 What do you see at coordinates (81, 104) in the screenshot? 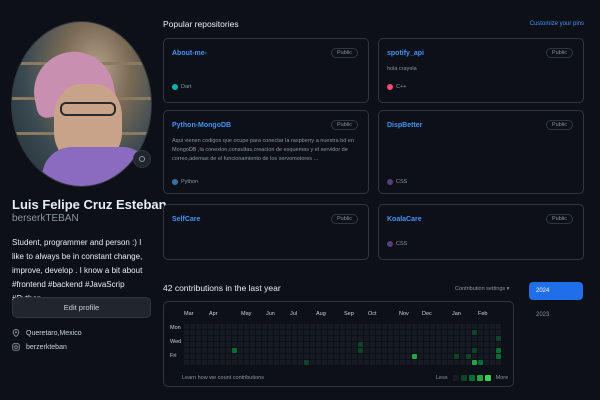
I see `avatar` at bounding box center [81, 104].